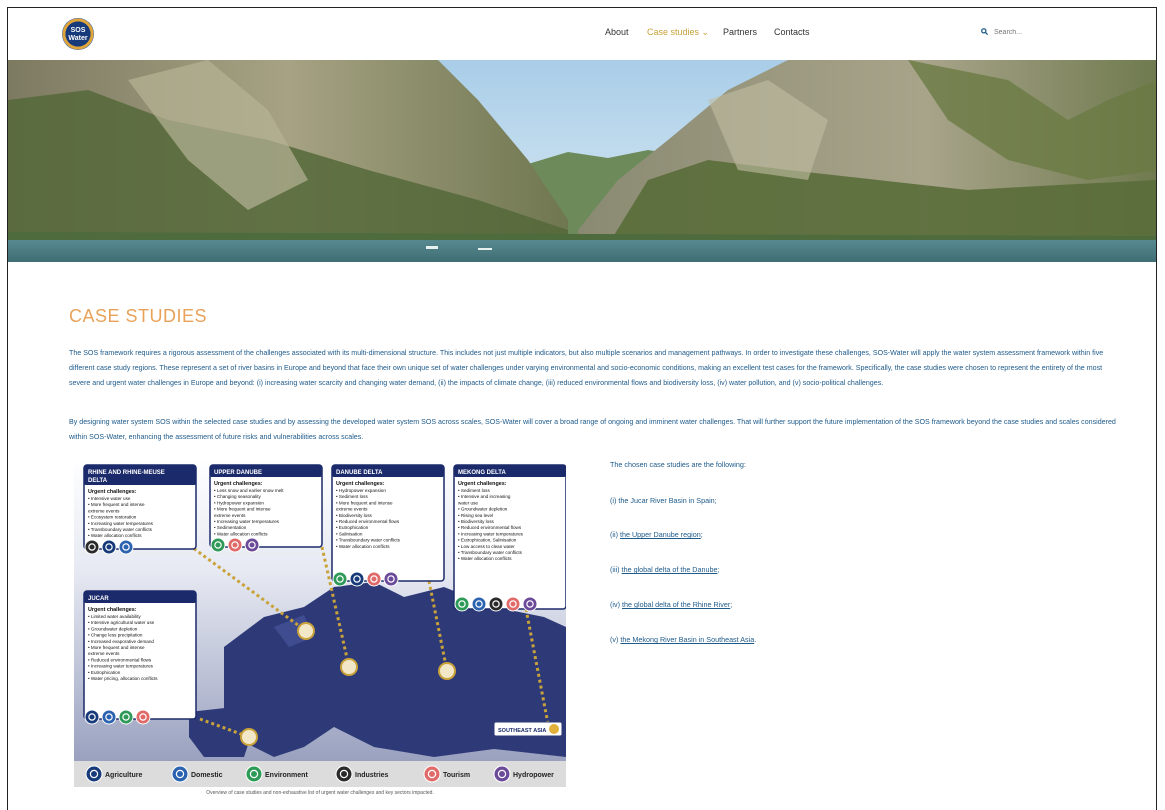 The image size is (1165, 810). I want to click on svg-text: • Low access to clean water, so click(486, 546).